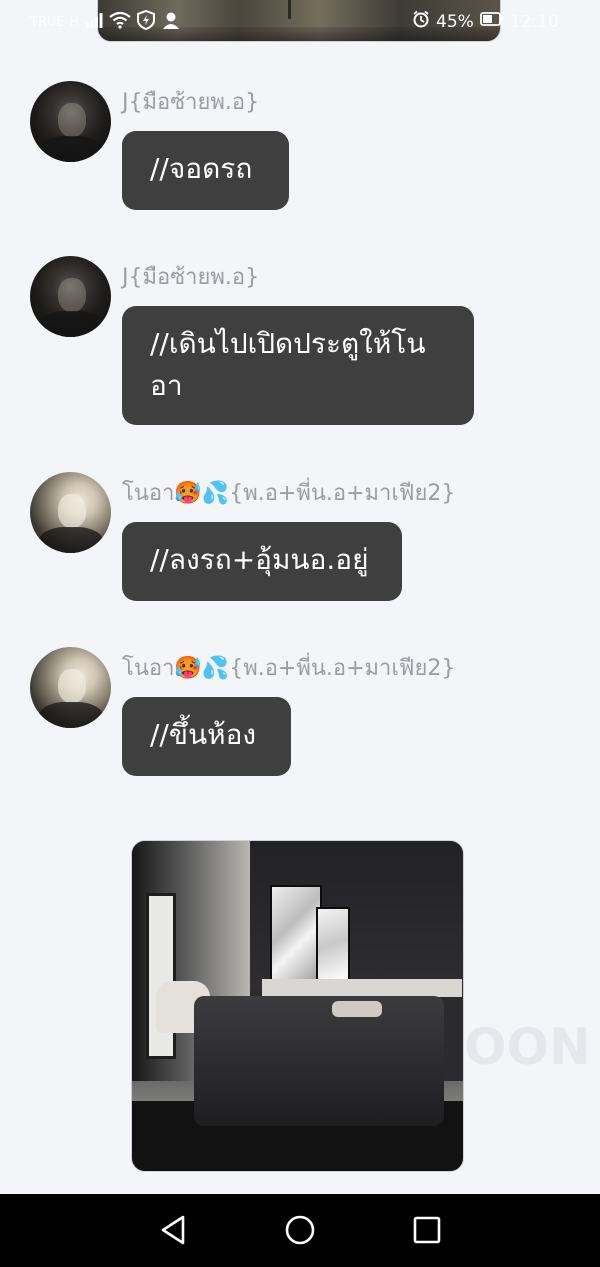 The height and width of the screenshot is (1267, 600). Describe the element at coordinates (362, 988) in the screenshot. I see `headboard-shelf` at that location.